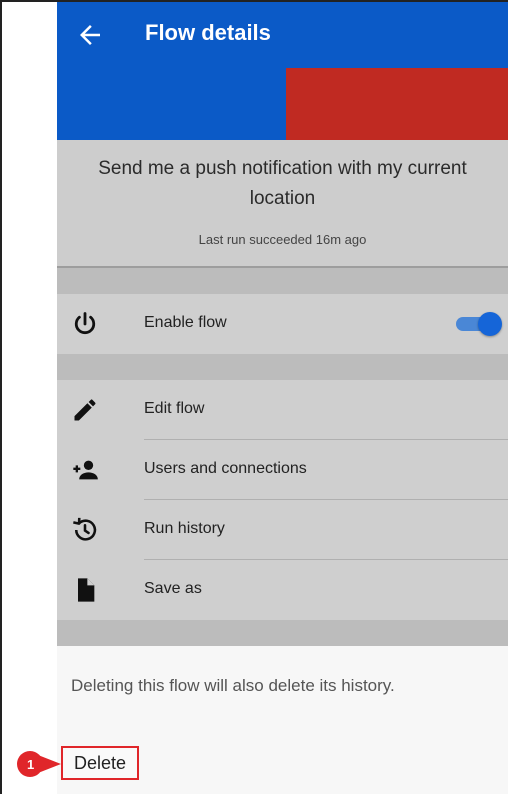 The width and height of the screenshot is (508, 794). I want to click on edit-flow-row: Edit flow, so click(282, 410).